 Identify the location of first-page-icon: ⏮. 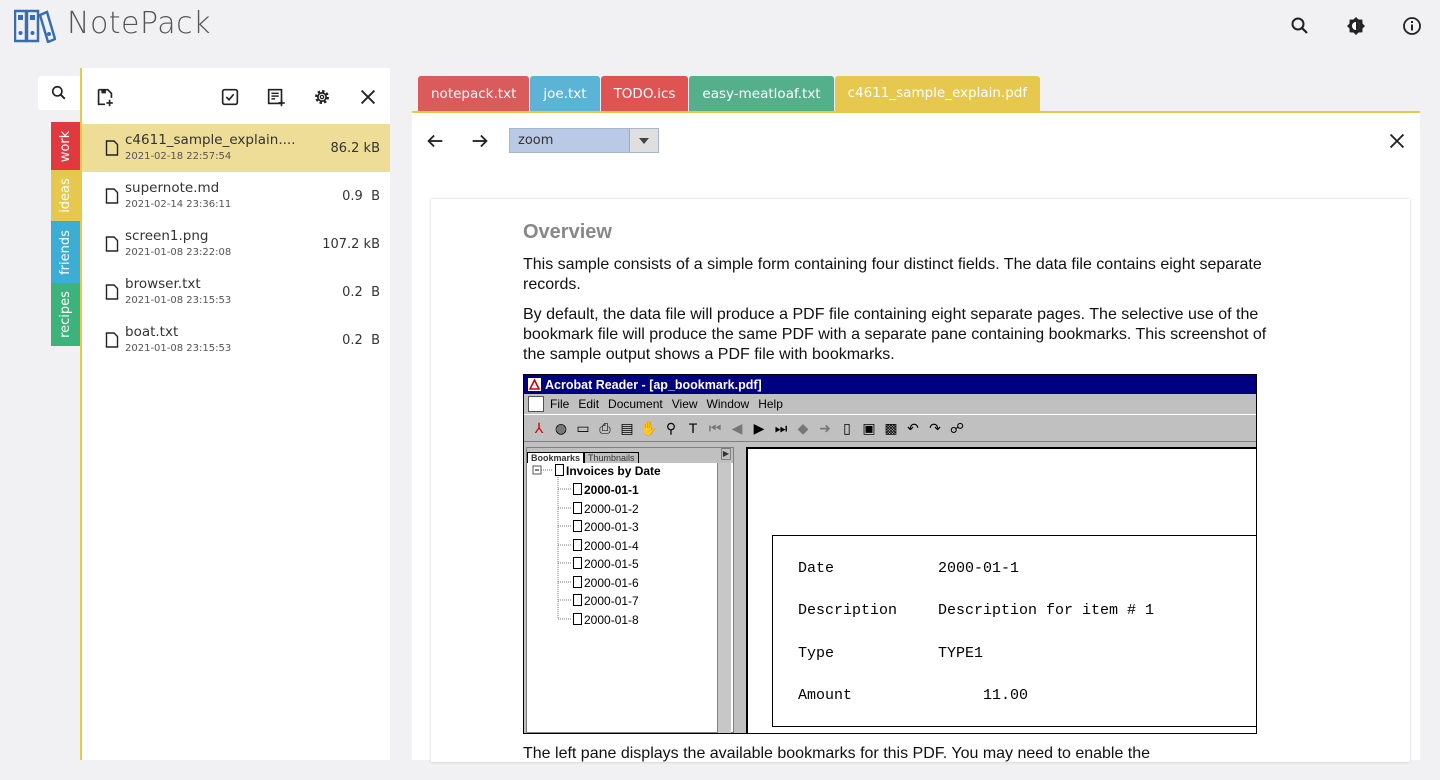
(715, 427).